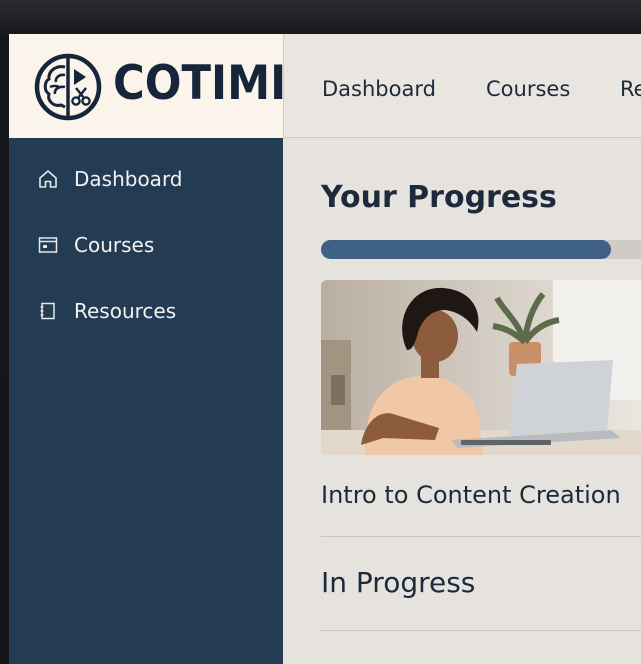 This screenshot has width=641, height=664. What do you see at coordinates (48, 179) in the screenshot?
I see `home-icon` at bounding box center [48, 179].